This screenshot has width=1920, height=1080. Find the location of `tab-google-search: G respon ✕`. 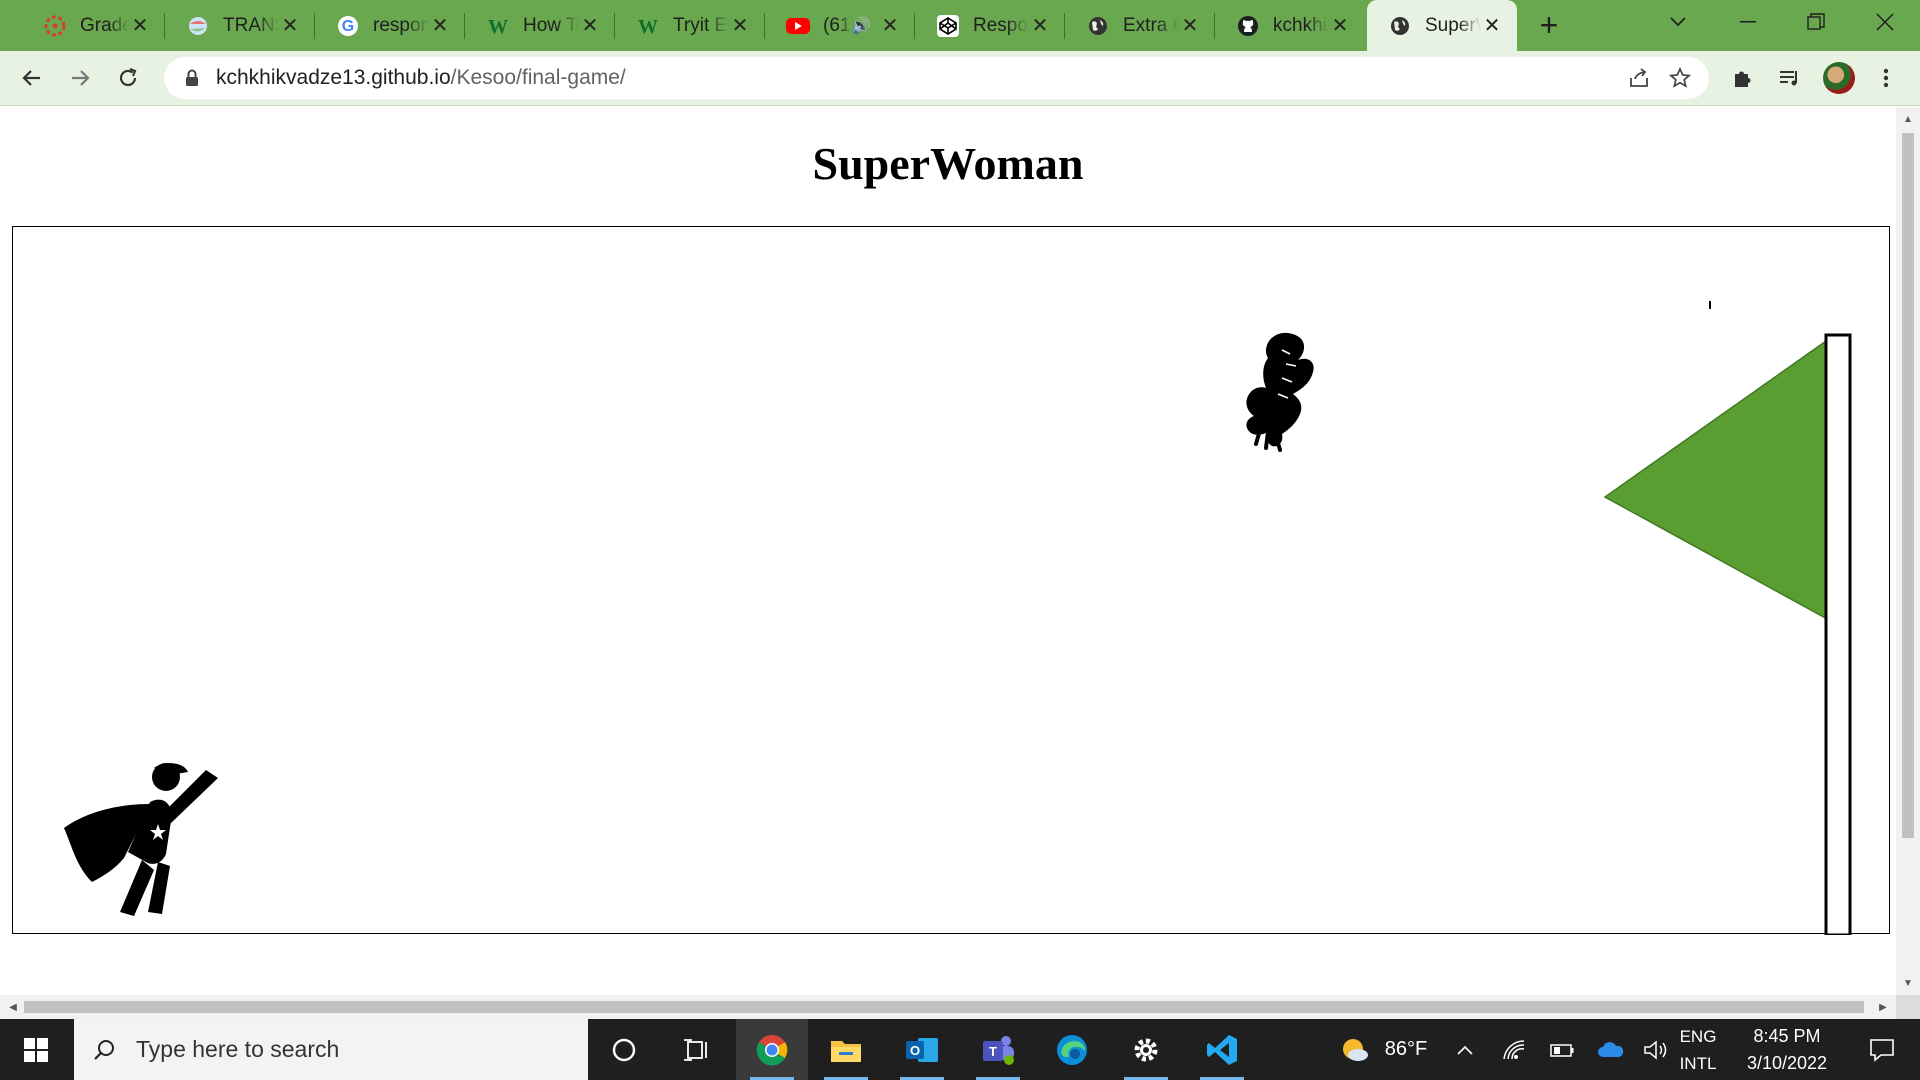

tab-google-search: G respon ✕ is located at coordinates (390, 25).